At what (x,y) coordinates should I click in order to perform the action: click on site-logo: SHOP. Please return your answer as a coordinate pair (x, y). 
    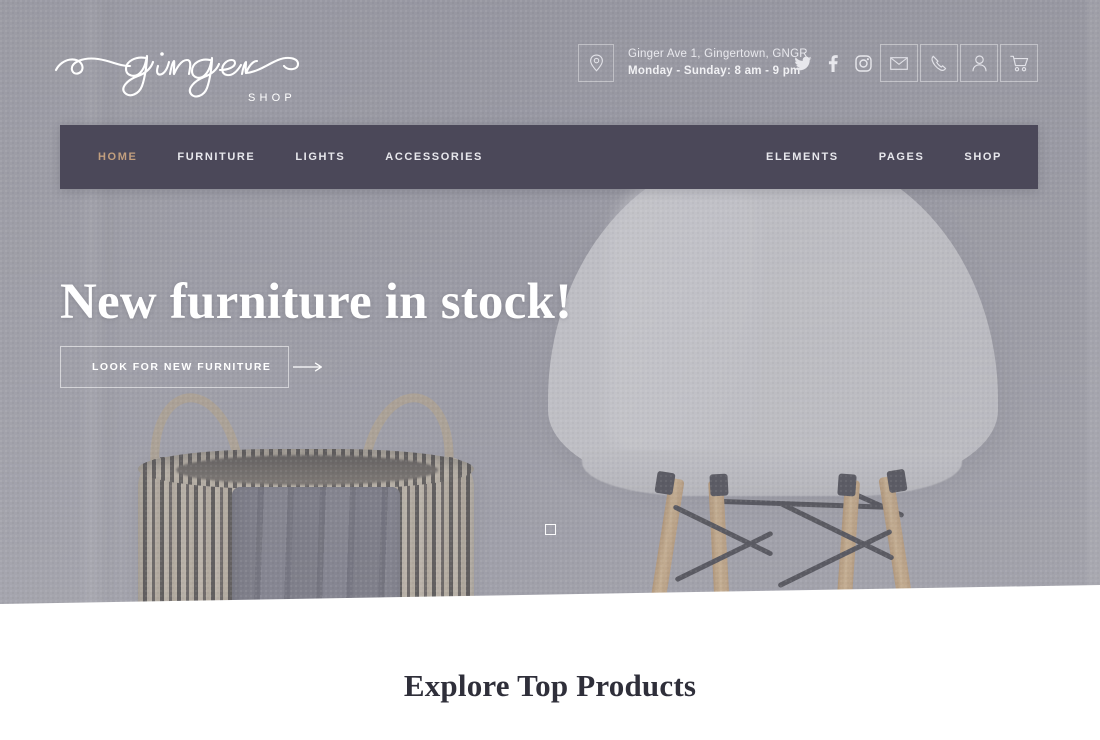
    Looking at the image, I should click on (182, 69).